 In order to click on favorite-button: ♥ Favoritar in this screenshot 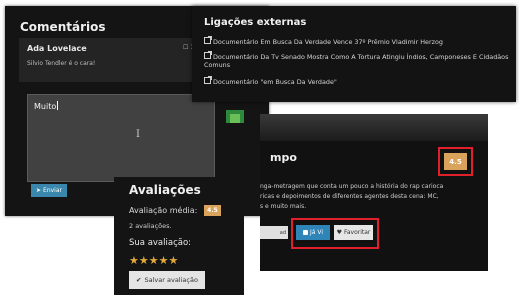, I will do `click(353, 232)`.